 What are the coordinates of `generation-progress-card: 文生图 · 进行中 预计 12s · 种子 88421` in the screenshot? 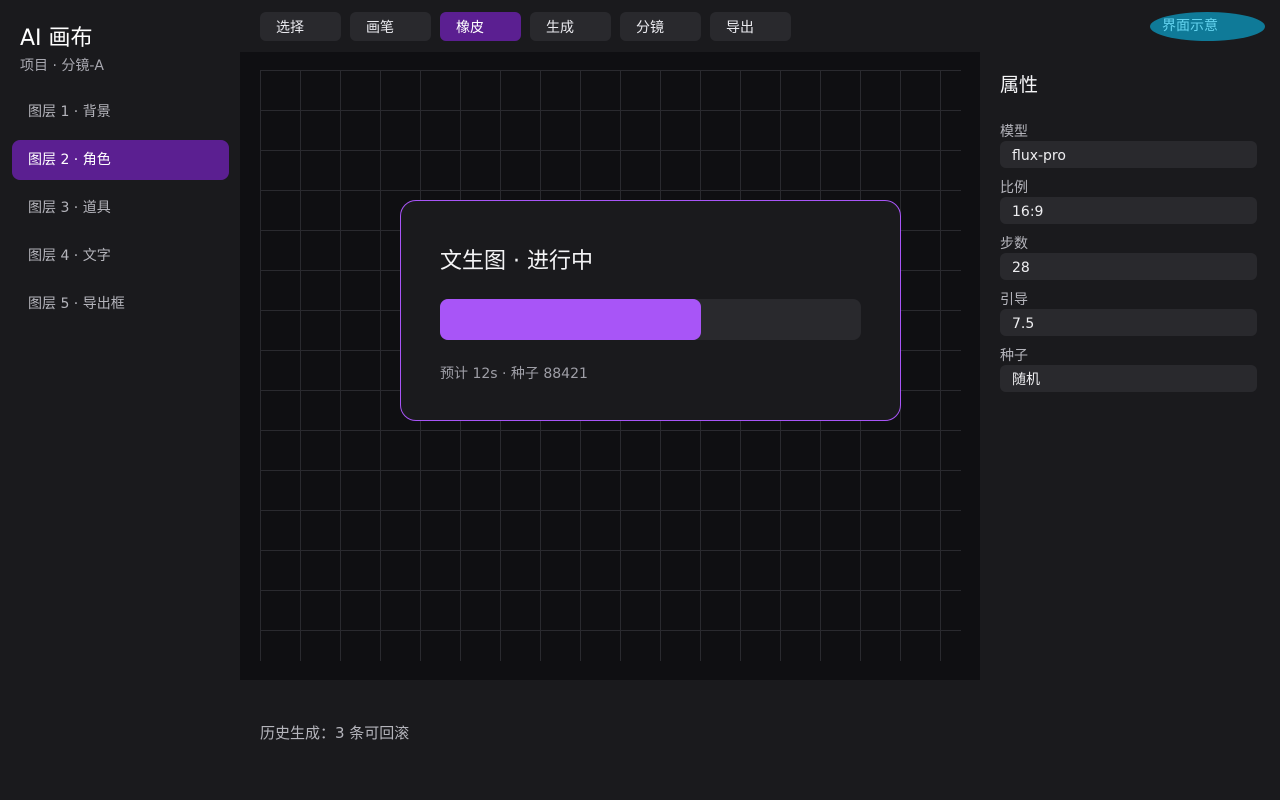 It's located at (650, 310).